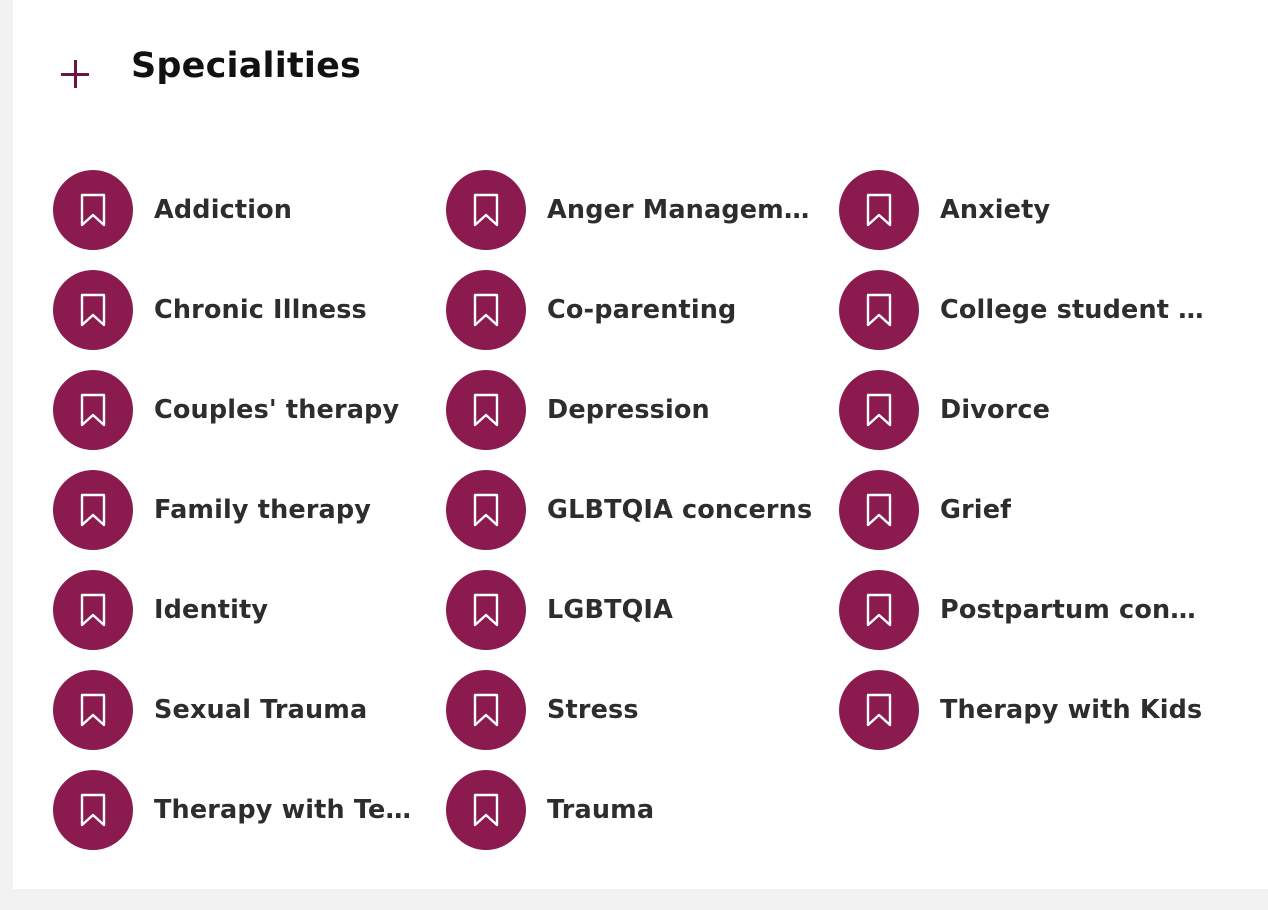 This screenshot has height=910, width=1268. I want to click on speciality-item: Chronic Illness, so click(210, 310).